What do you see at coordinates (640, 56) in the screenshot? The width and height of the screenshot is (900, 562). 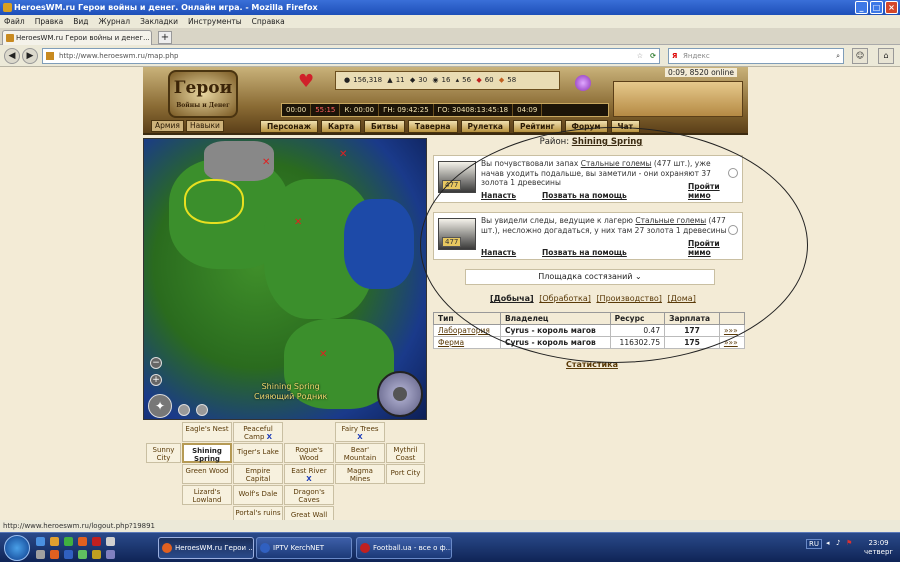 I see `bookmark-star-icon: ☆` at bounding box center [640, 56].